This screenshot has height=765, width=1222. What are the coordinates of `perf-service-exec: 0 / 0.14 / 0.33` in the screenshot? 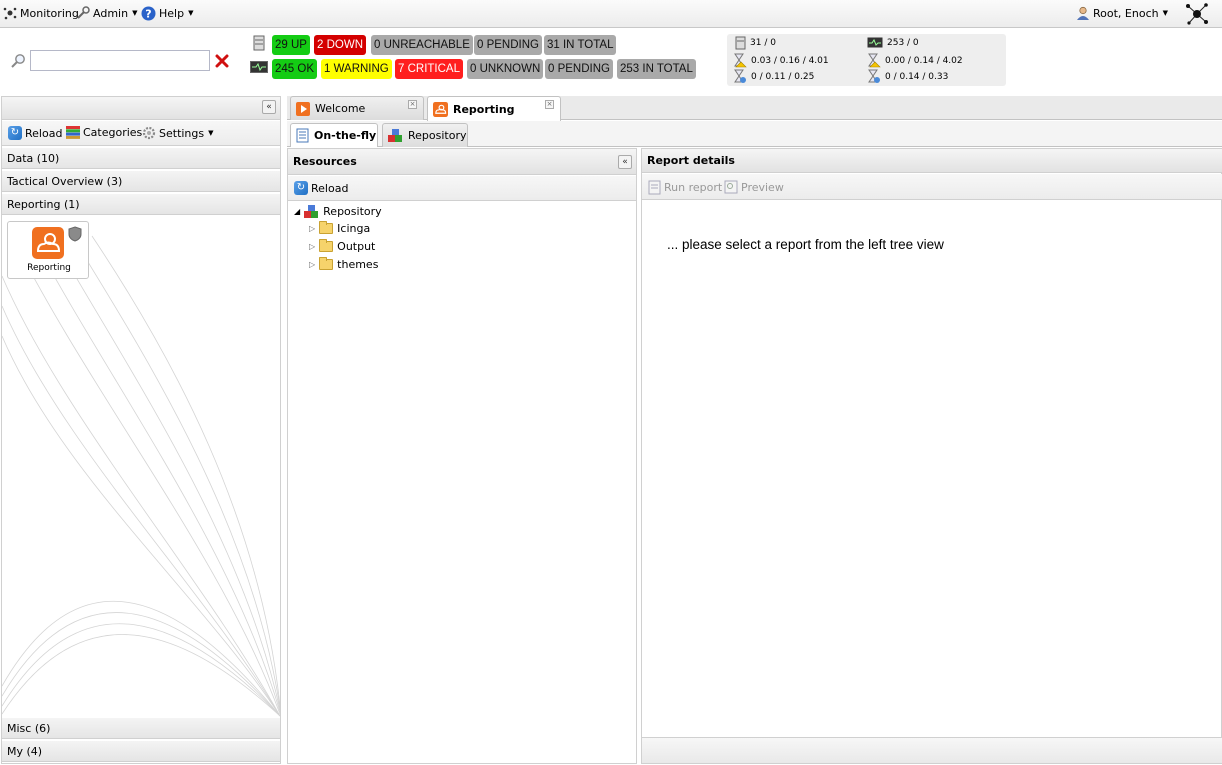 It's located at (907, 76).